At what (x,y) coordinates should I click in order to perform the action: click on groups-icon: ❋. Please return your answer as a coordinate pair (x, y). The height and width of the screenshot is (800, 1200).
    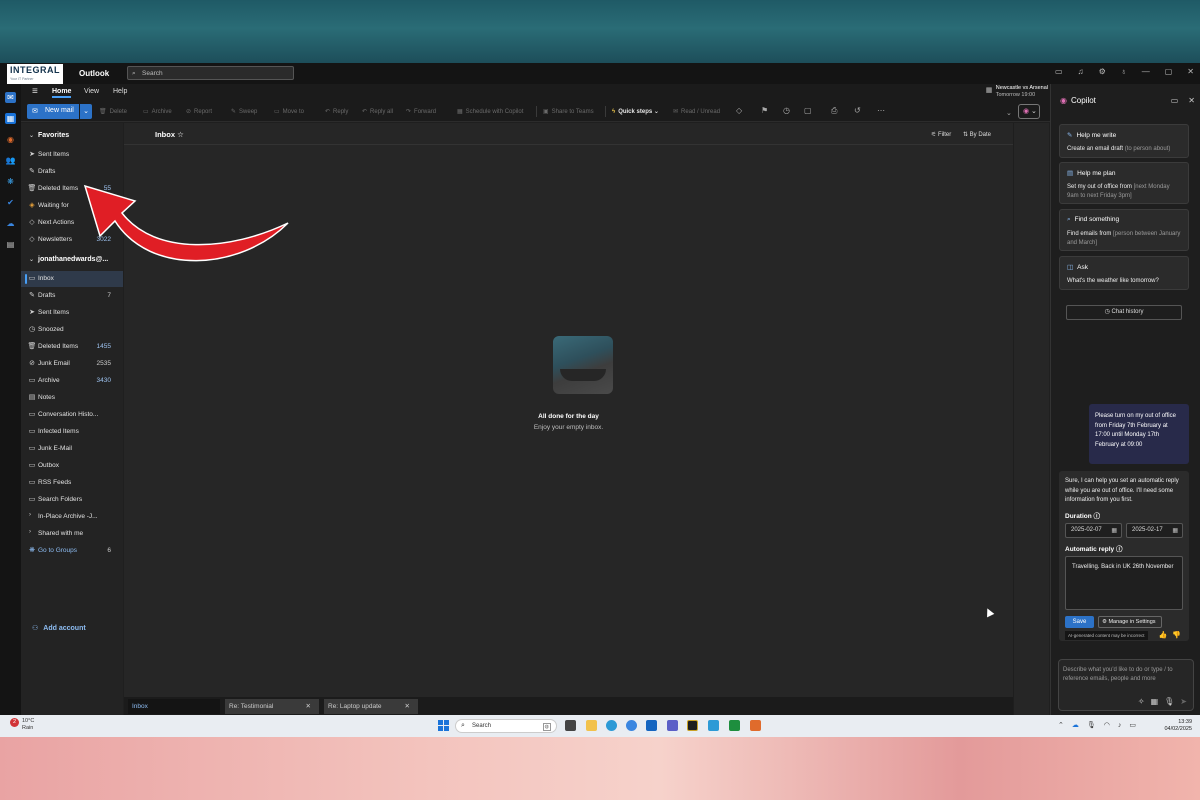
    Looking at the image, I should click on (10, 181).